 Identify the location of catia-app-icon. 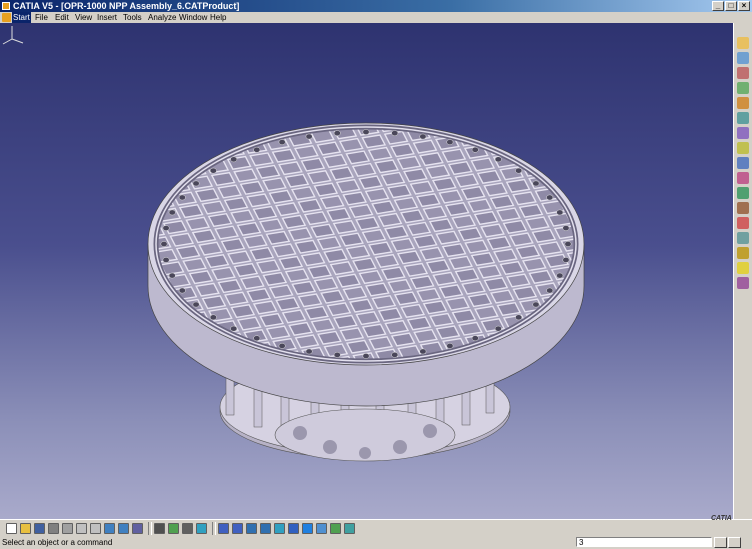
(6, 6).